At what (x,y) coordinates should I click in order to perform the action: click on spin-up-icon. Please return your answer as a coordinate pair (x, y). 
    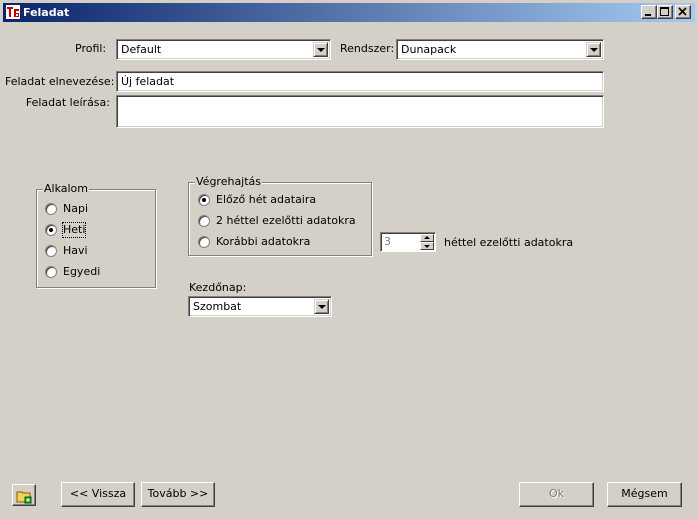
    Looking at the image, I should click on (427, 238).